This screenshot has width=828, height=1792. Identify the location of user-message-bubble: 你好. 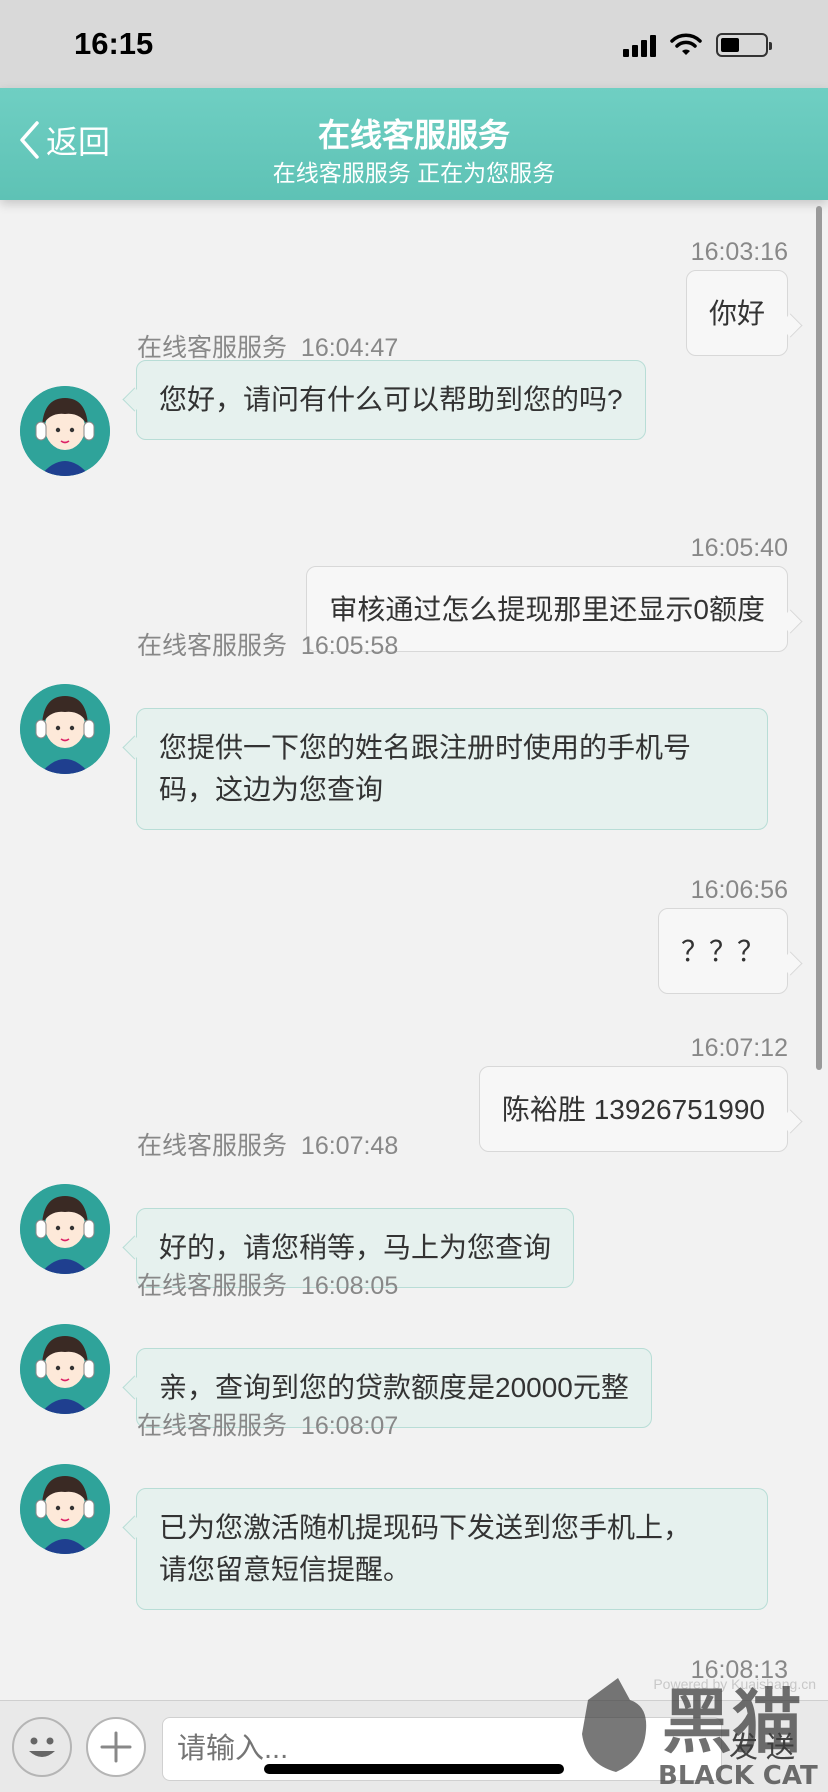
(736, 313).